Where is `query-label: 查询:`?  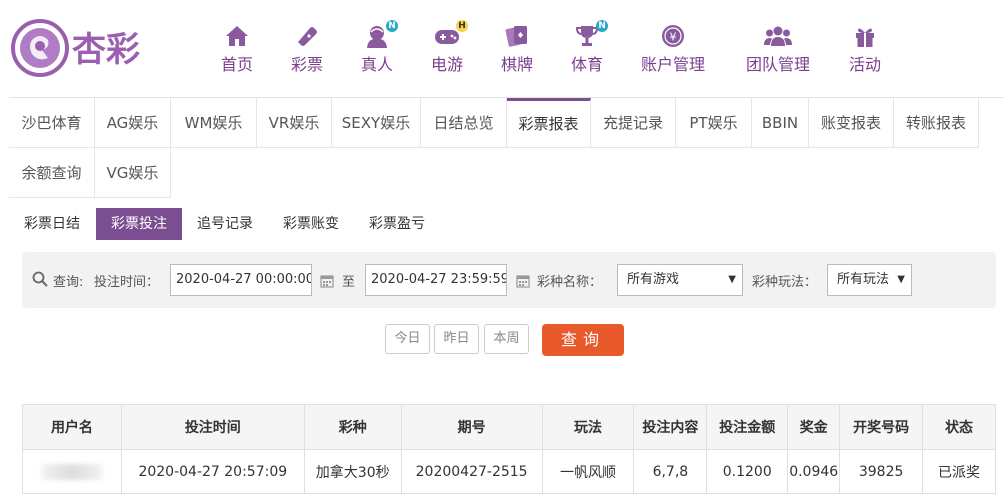 query-label: 查询: is located at coordinates (68, 282).